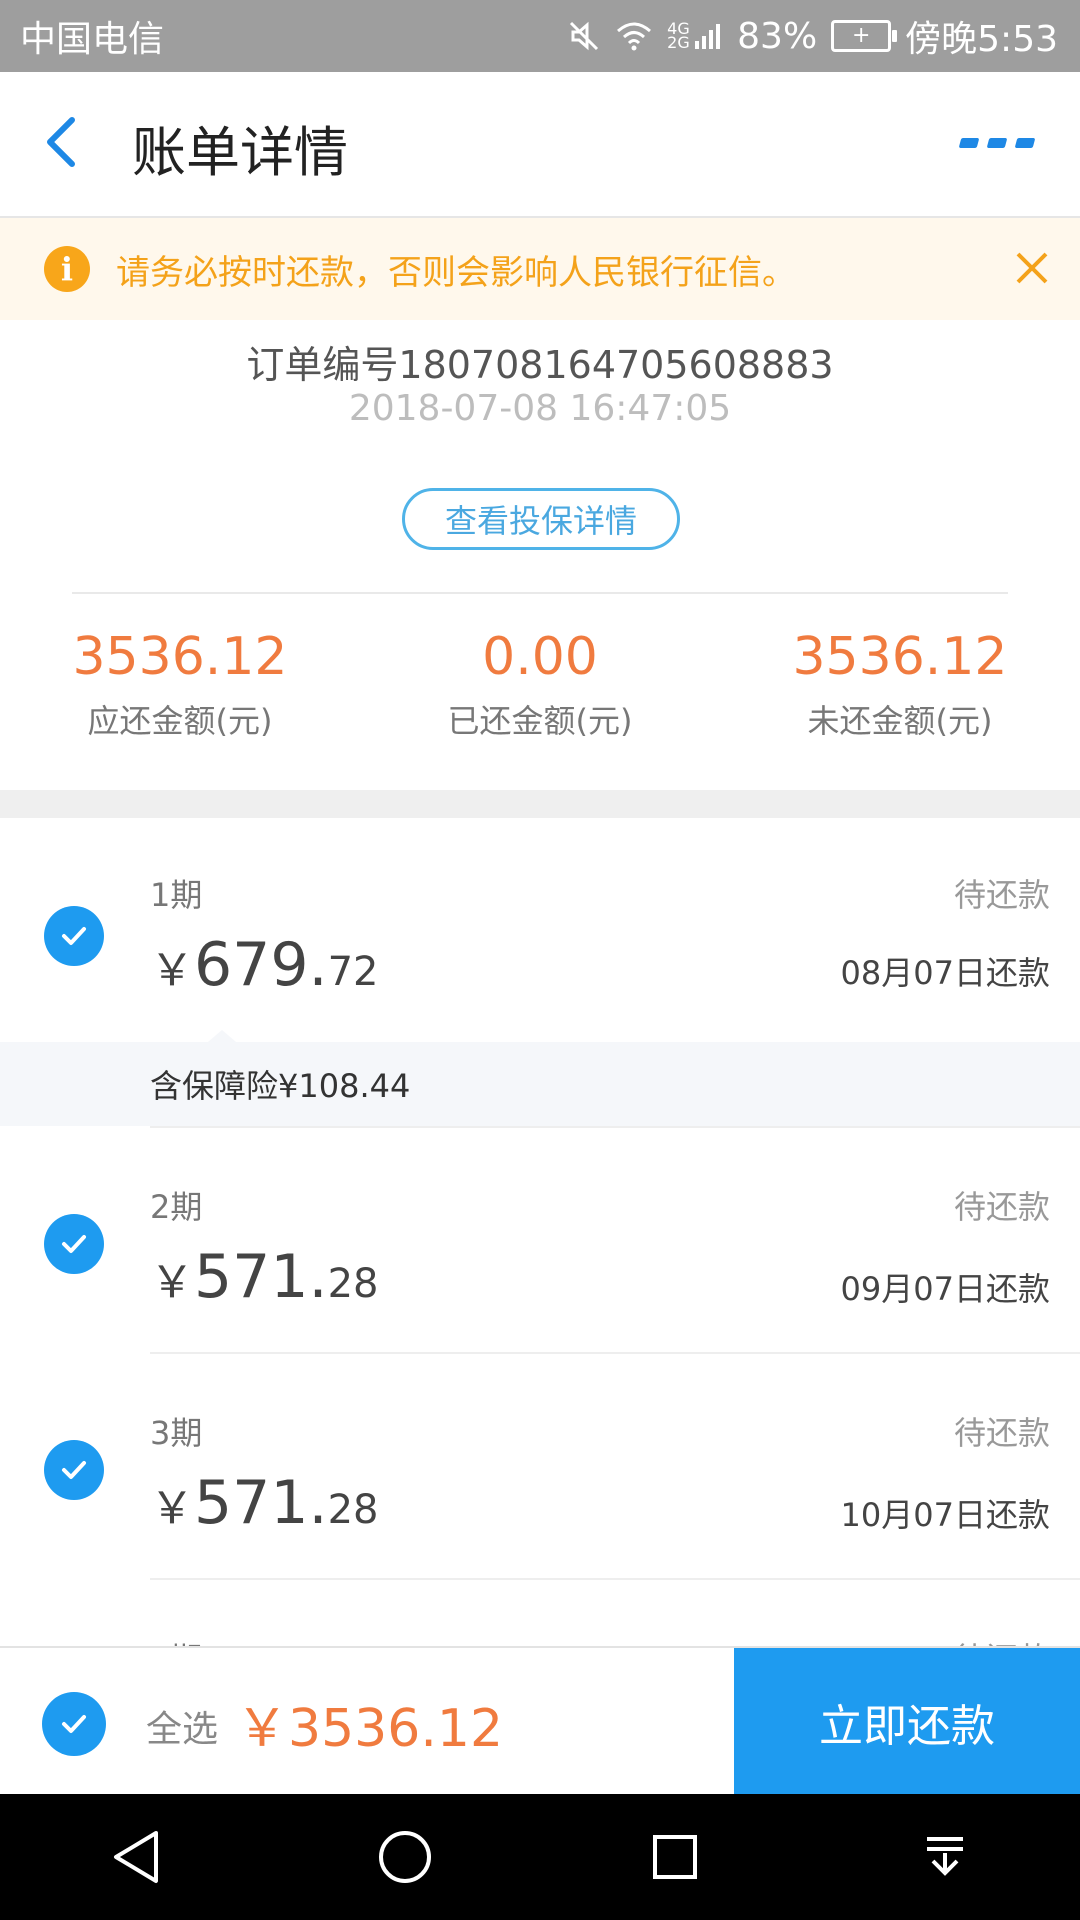  Describe the element at coordinates (945, 1515) in the screenshot. I see `installment-due-date: 10月07日还款` at that location.